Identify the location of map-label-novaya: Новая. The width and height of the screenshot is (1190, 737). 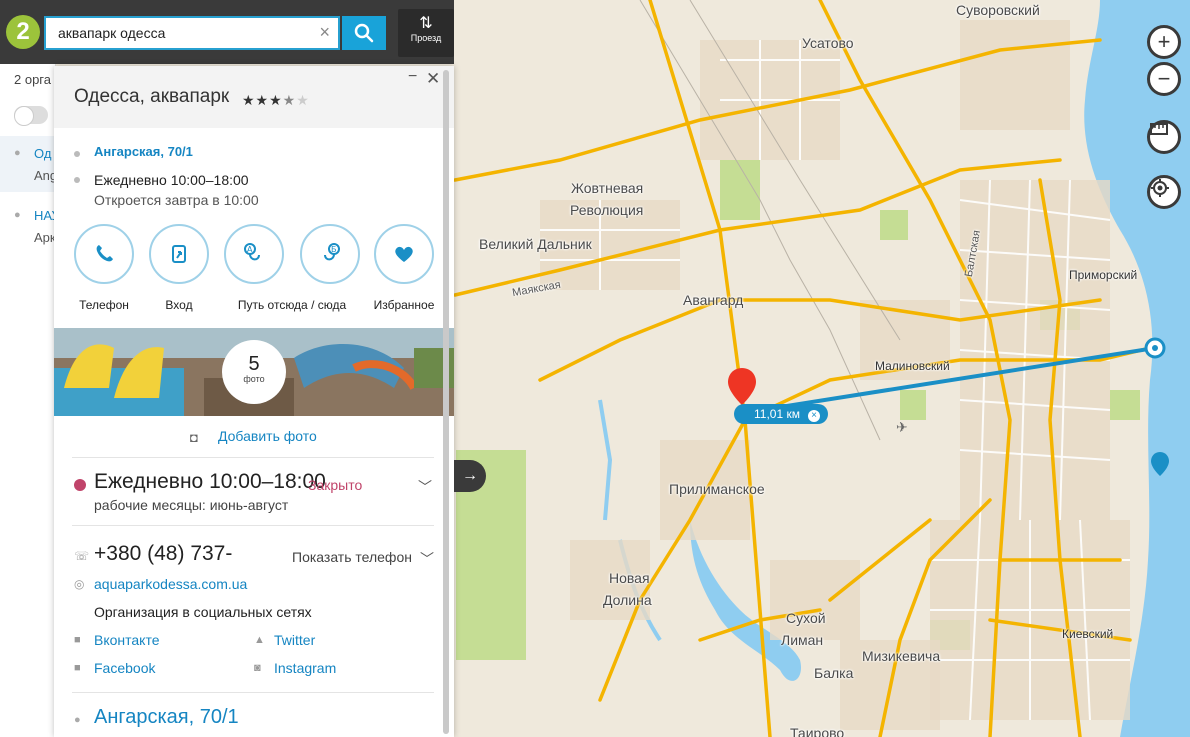
(629, 578).